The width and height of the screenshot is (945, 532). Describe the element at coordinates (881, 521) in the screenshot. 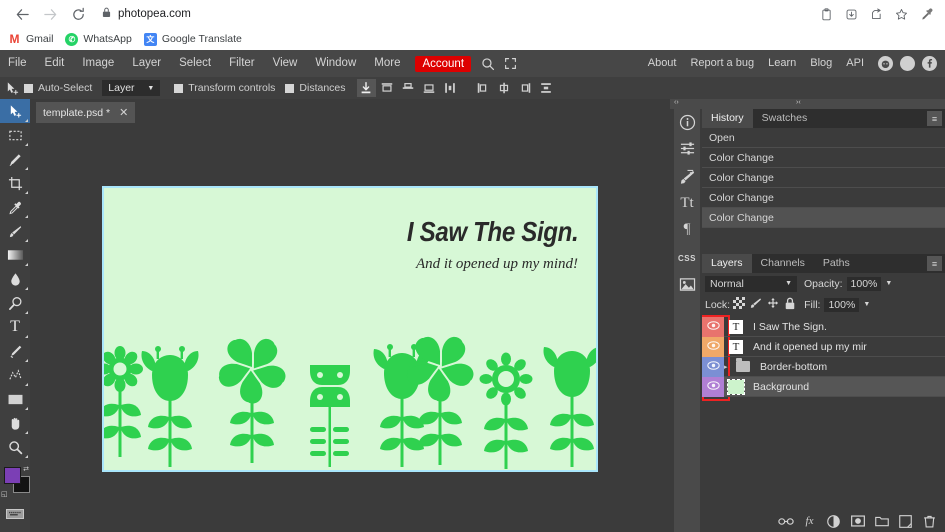

I see `new-group-icon` at that location.